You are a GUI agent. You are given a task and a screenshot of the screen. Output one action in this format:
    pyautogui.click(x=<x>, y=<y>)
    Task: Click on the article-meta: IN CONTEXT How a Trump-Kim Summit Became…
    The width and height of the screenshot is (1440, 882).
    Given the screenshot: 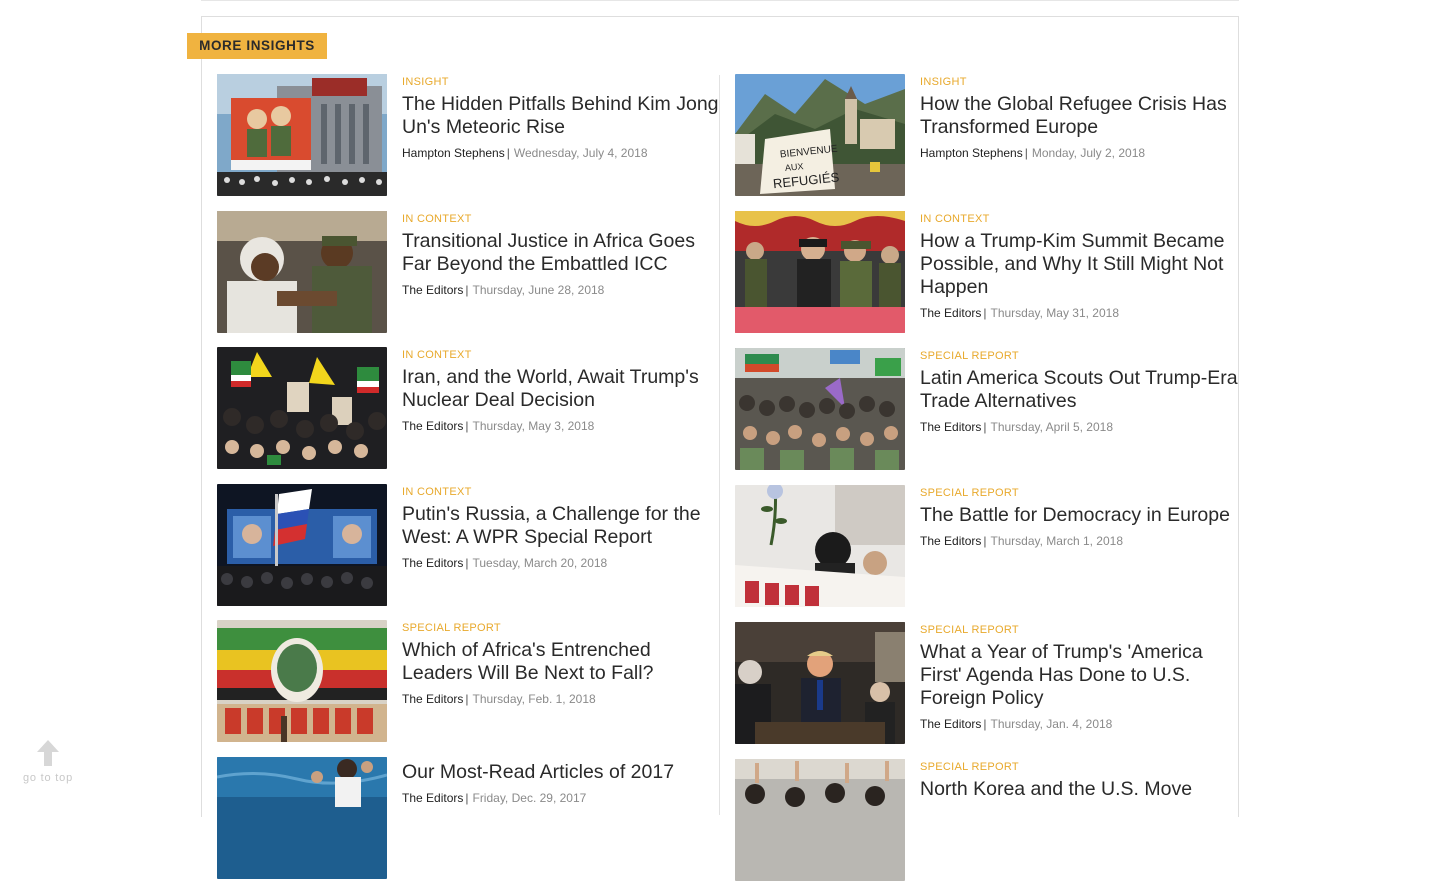 What is the action you would take?
    pyautogui.click(x=1080, y=265)
    